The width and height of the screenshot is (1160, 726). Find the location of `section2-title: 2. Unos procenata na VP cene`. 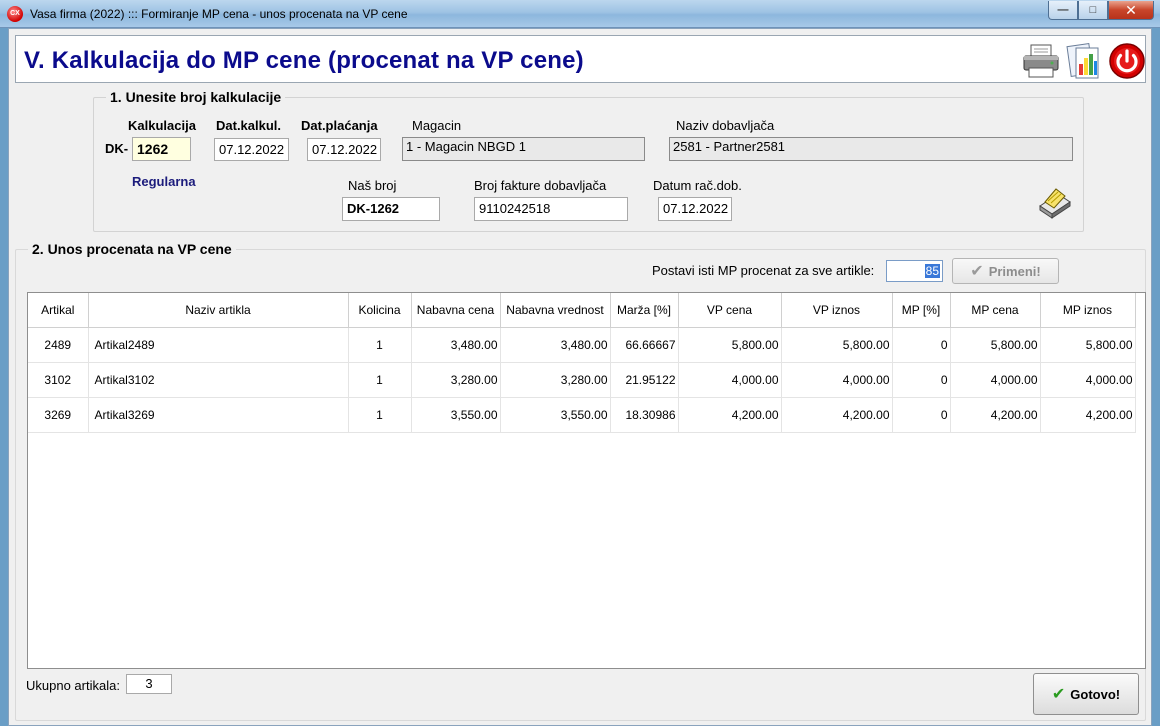

section2-title: 2. Unos procenata na VP cene is located at coordinates (132, 249).